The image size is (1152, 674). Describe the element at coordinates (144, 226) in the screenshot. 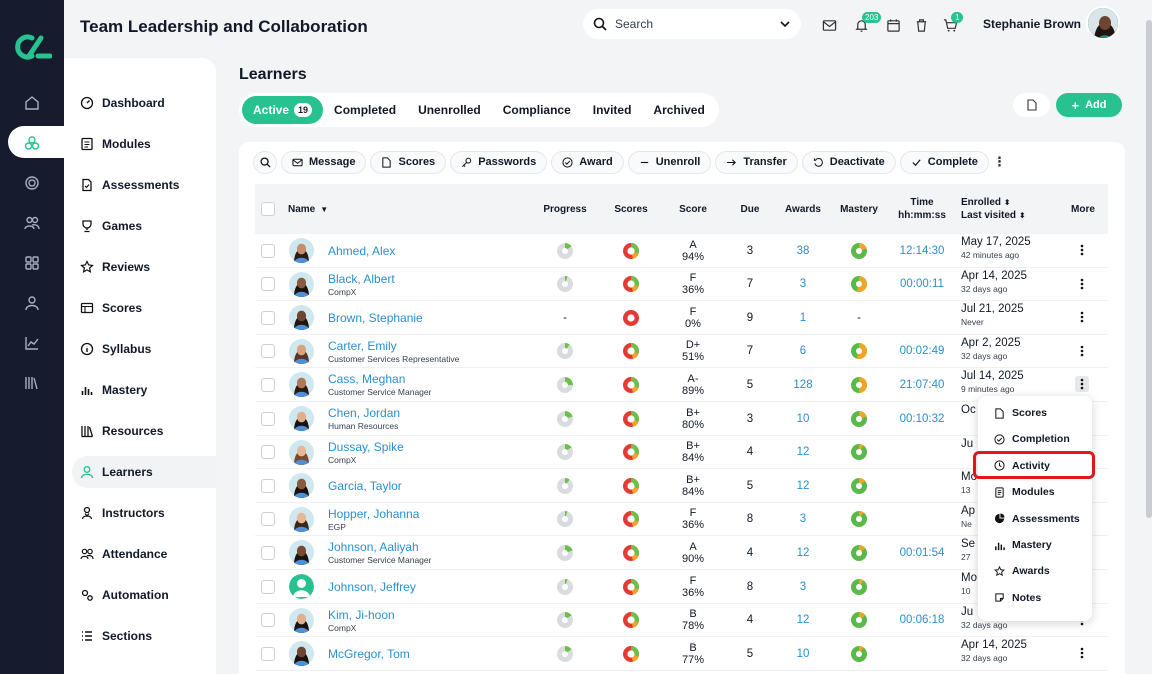

I see `nav-item-games: Games` at that location.